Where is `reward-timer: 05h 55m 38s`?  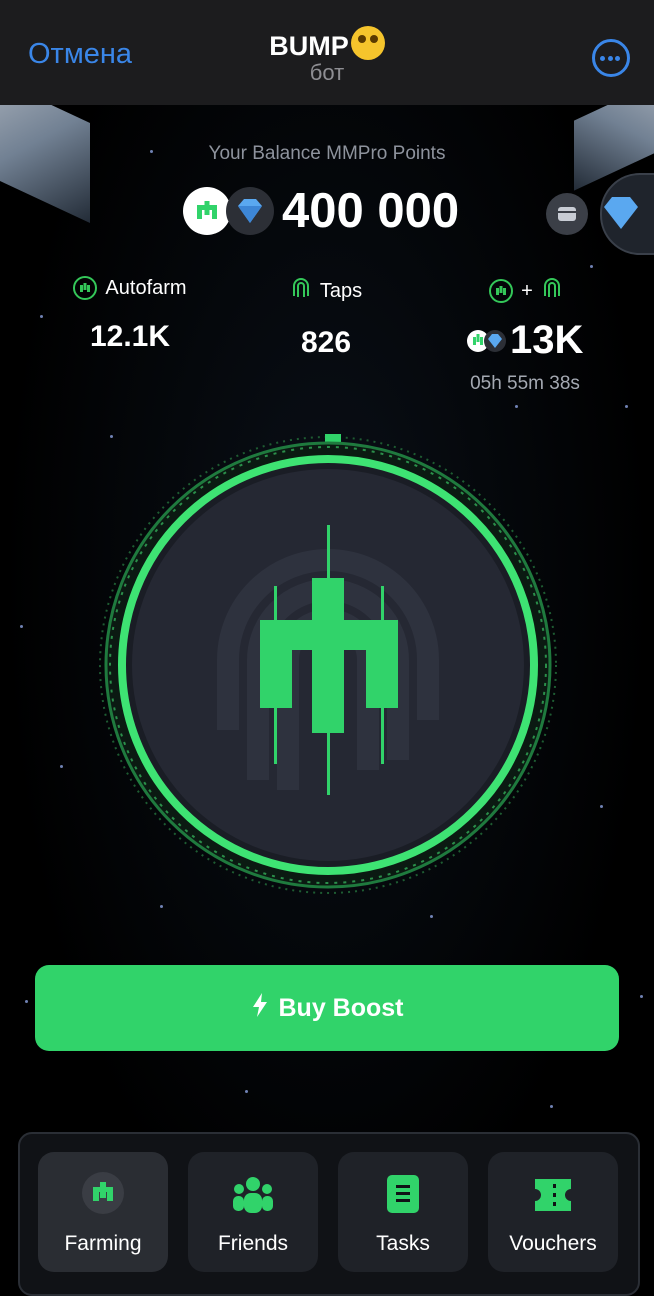
reward-timer: 05h 55m 38s is located at coordinates (525, 383).